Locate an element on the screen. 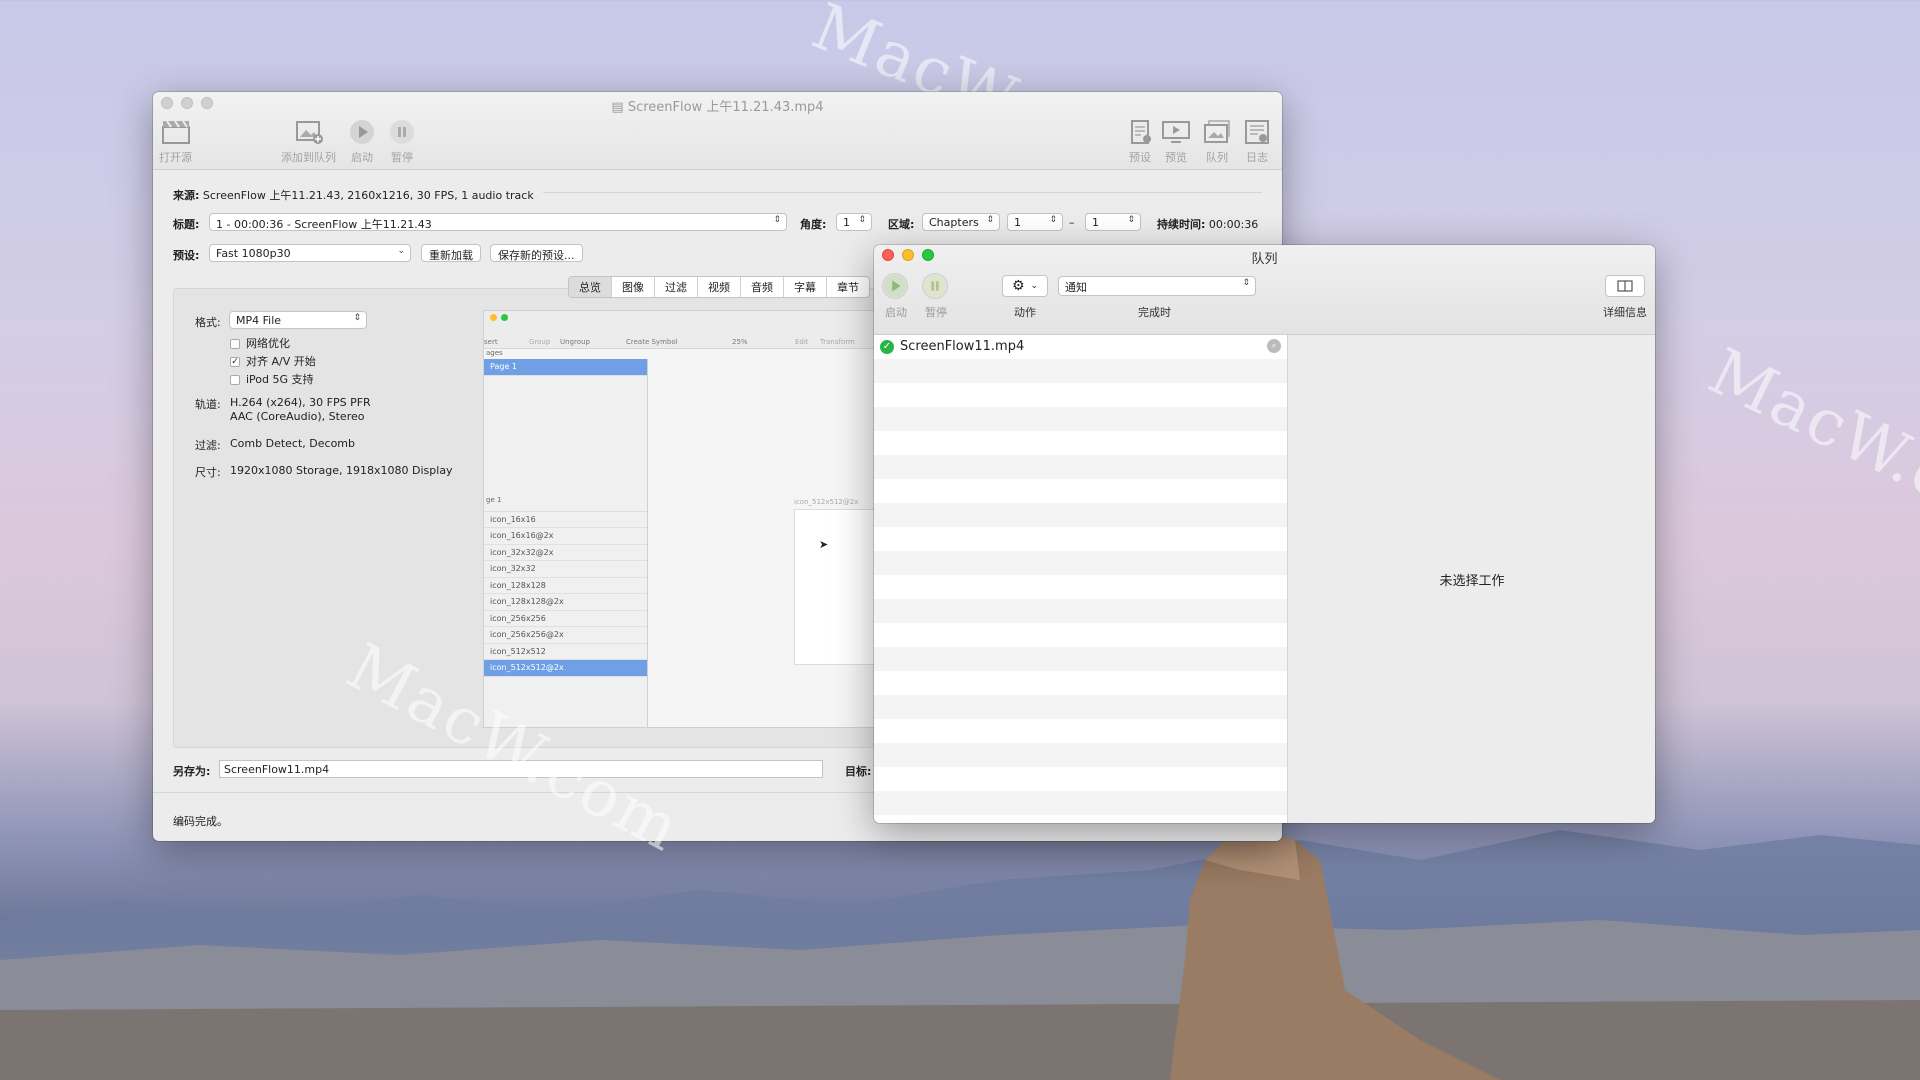 This screenshot has width=1920, height=1080. tracks-line2: AAC (CoreAudio), Stereo is located at coordinates (297, 416).